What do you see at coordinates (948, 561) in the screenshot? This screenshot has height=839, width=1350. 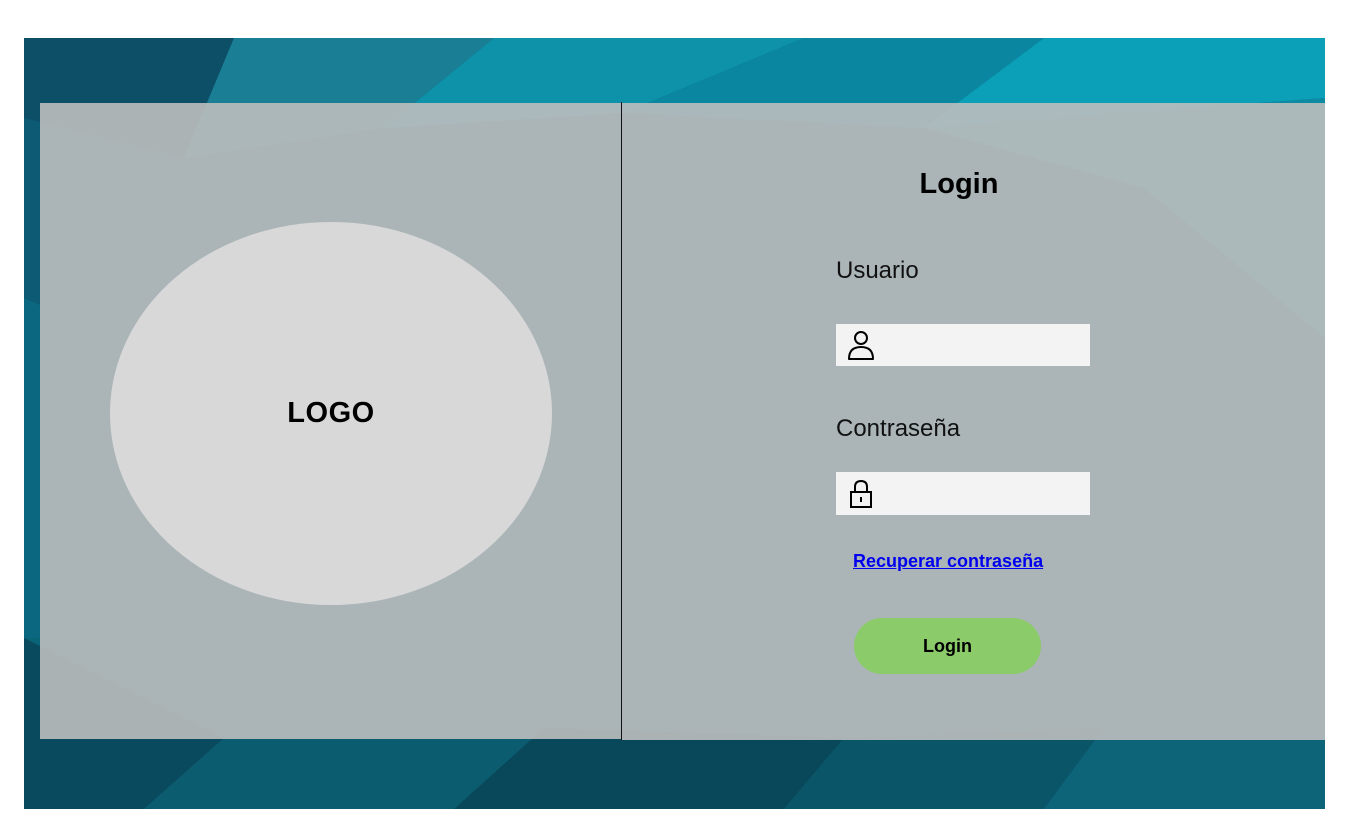 I see `recover-password-link: Recuperar contraseña` at bounding box center [948, 561].